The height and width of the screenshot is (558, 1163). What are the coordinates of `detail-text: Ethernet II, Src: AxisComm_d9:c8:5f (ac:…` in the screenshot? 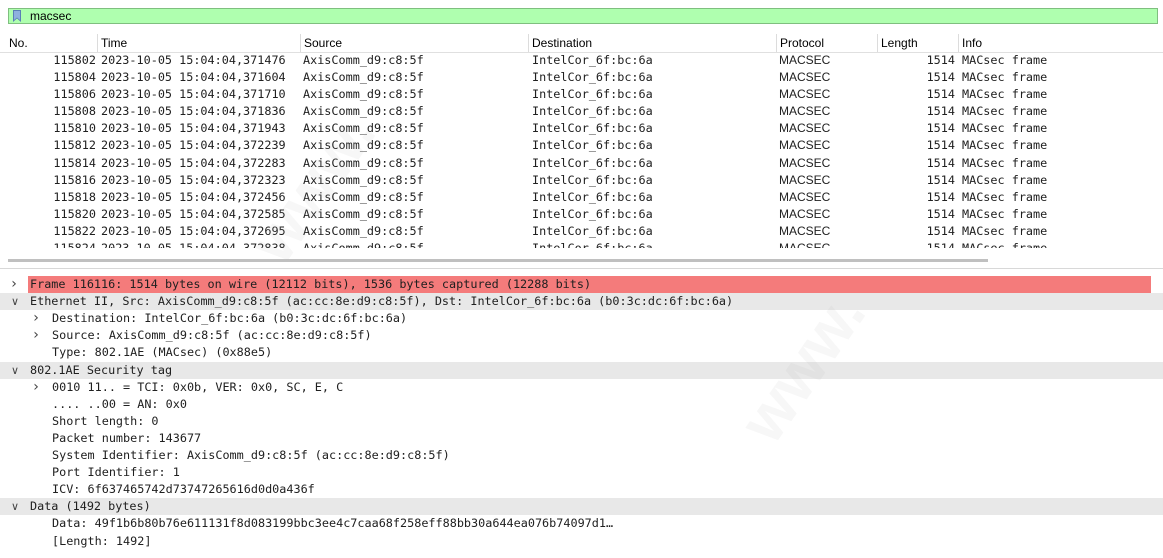 It's located at (382, 301).